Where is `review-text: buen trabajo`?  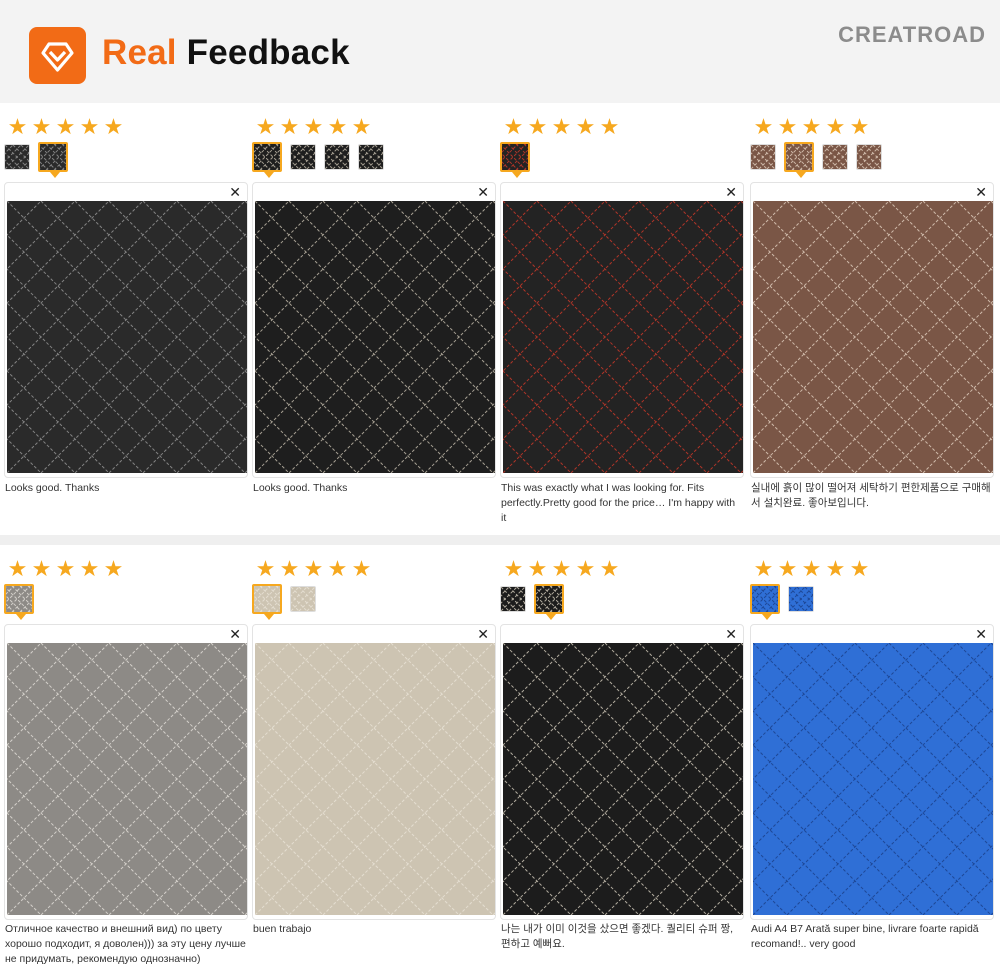 review-text: buen trabajo is located at coordinates (282, 929).